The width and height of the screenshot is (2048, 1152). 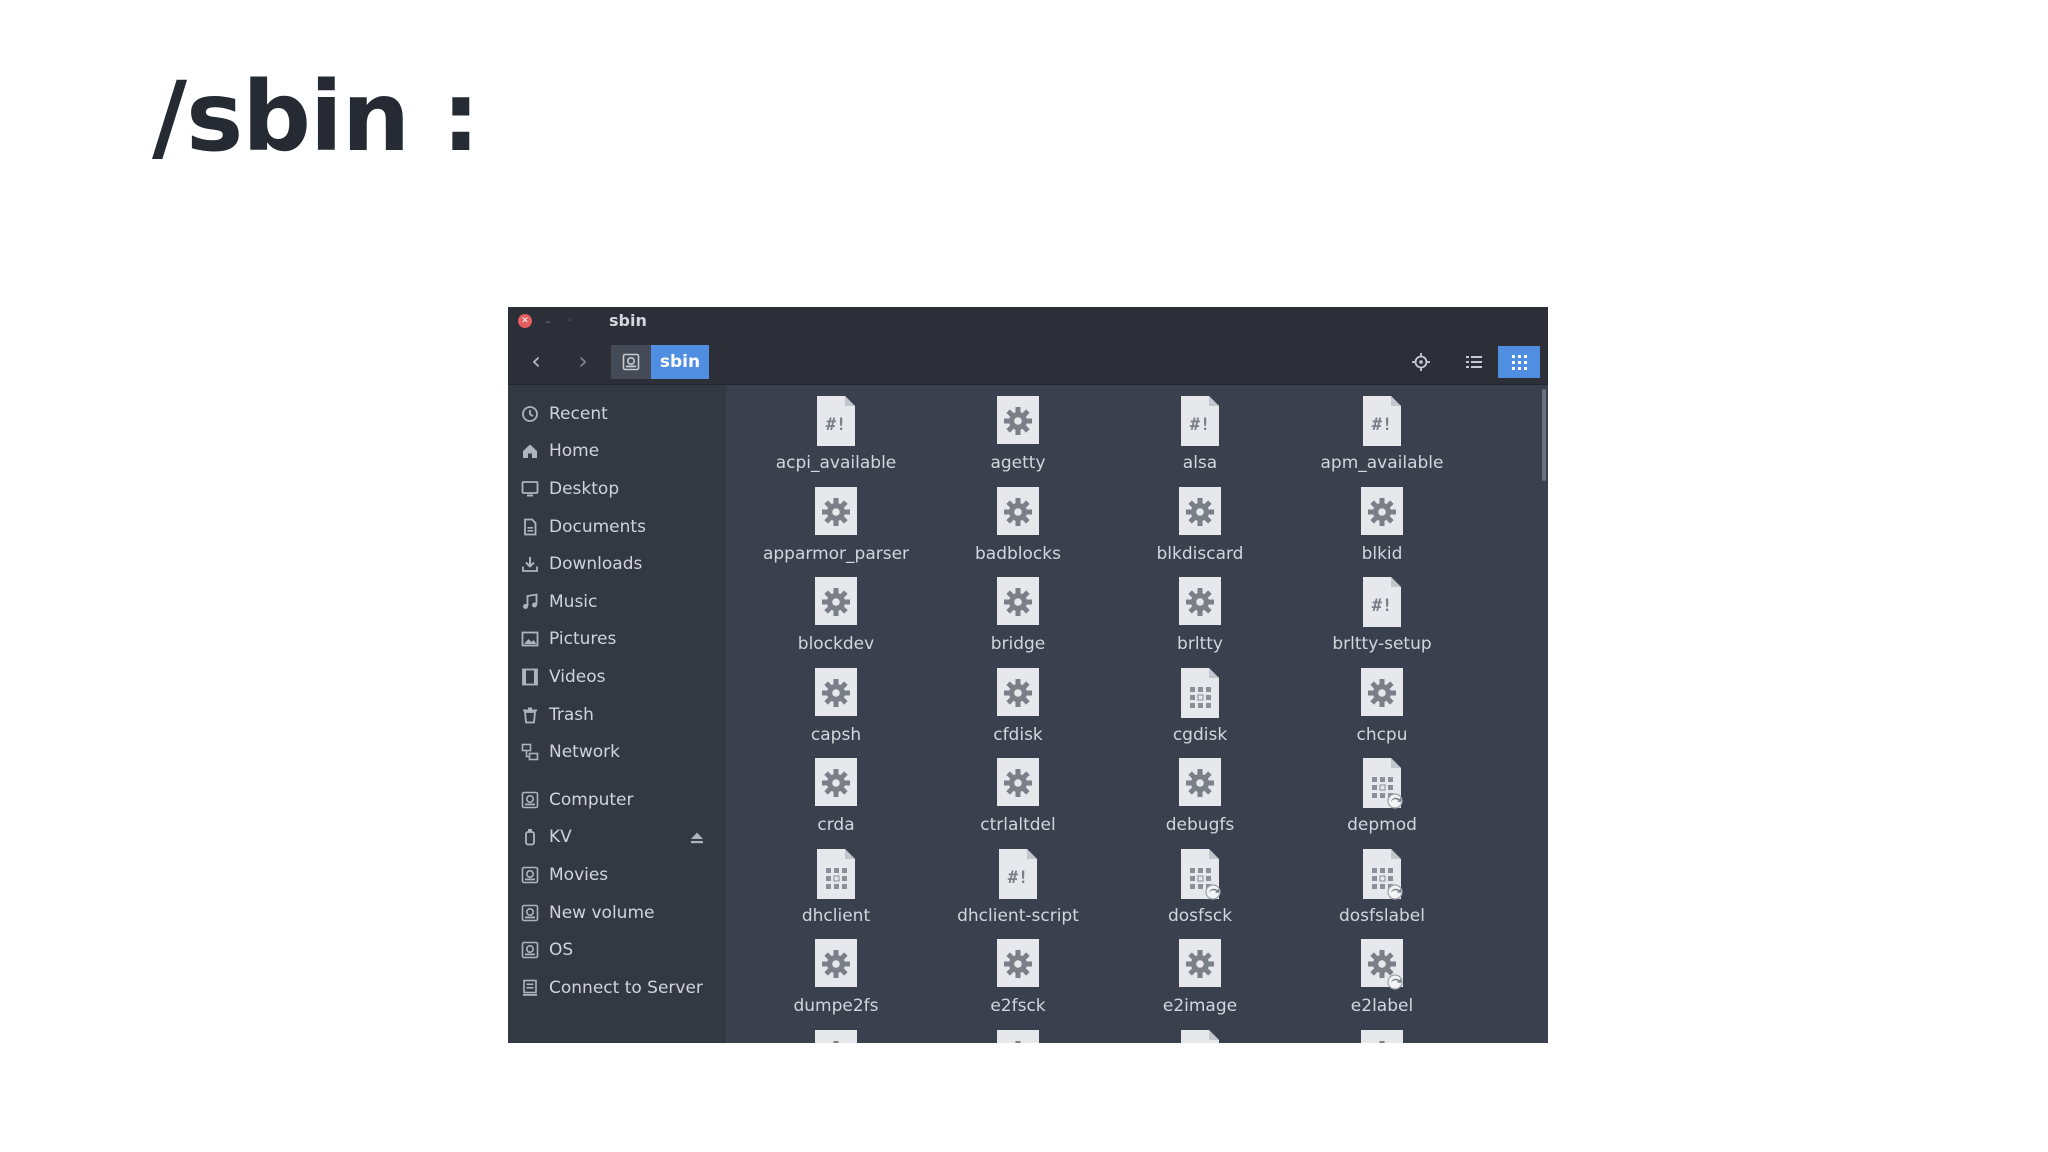 I want to click on file-item: e2fsck, so click(x=1018, y=975).